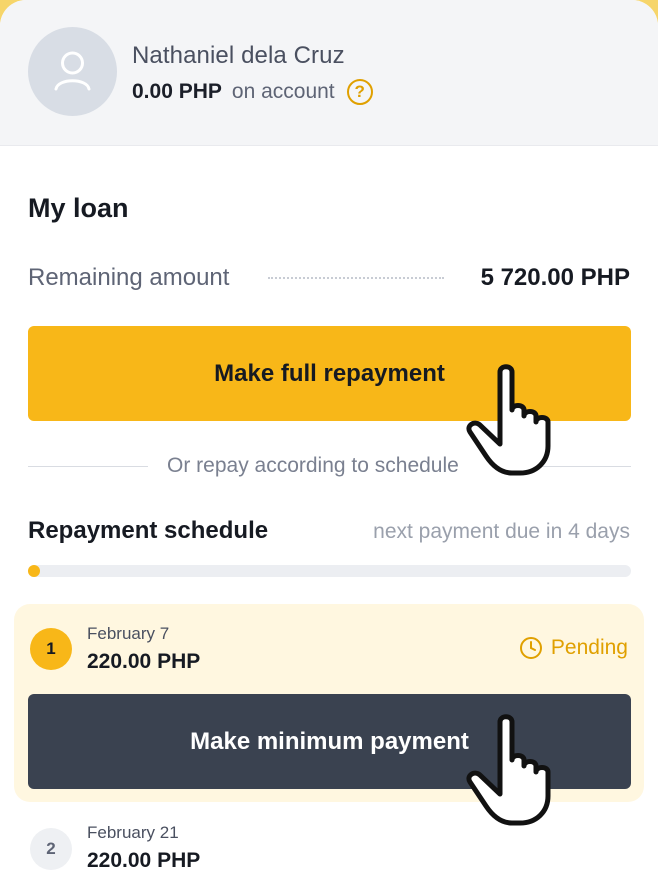 The width and height of the screenshot is (658, 888). I want to click on payment-number-badge: 1, so click(51, 649).